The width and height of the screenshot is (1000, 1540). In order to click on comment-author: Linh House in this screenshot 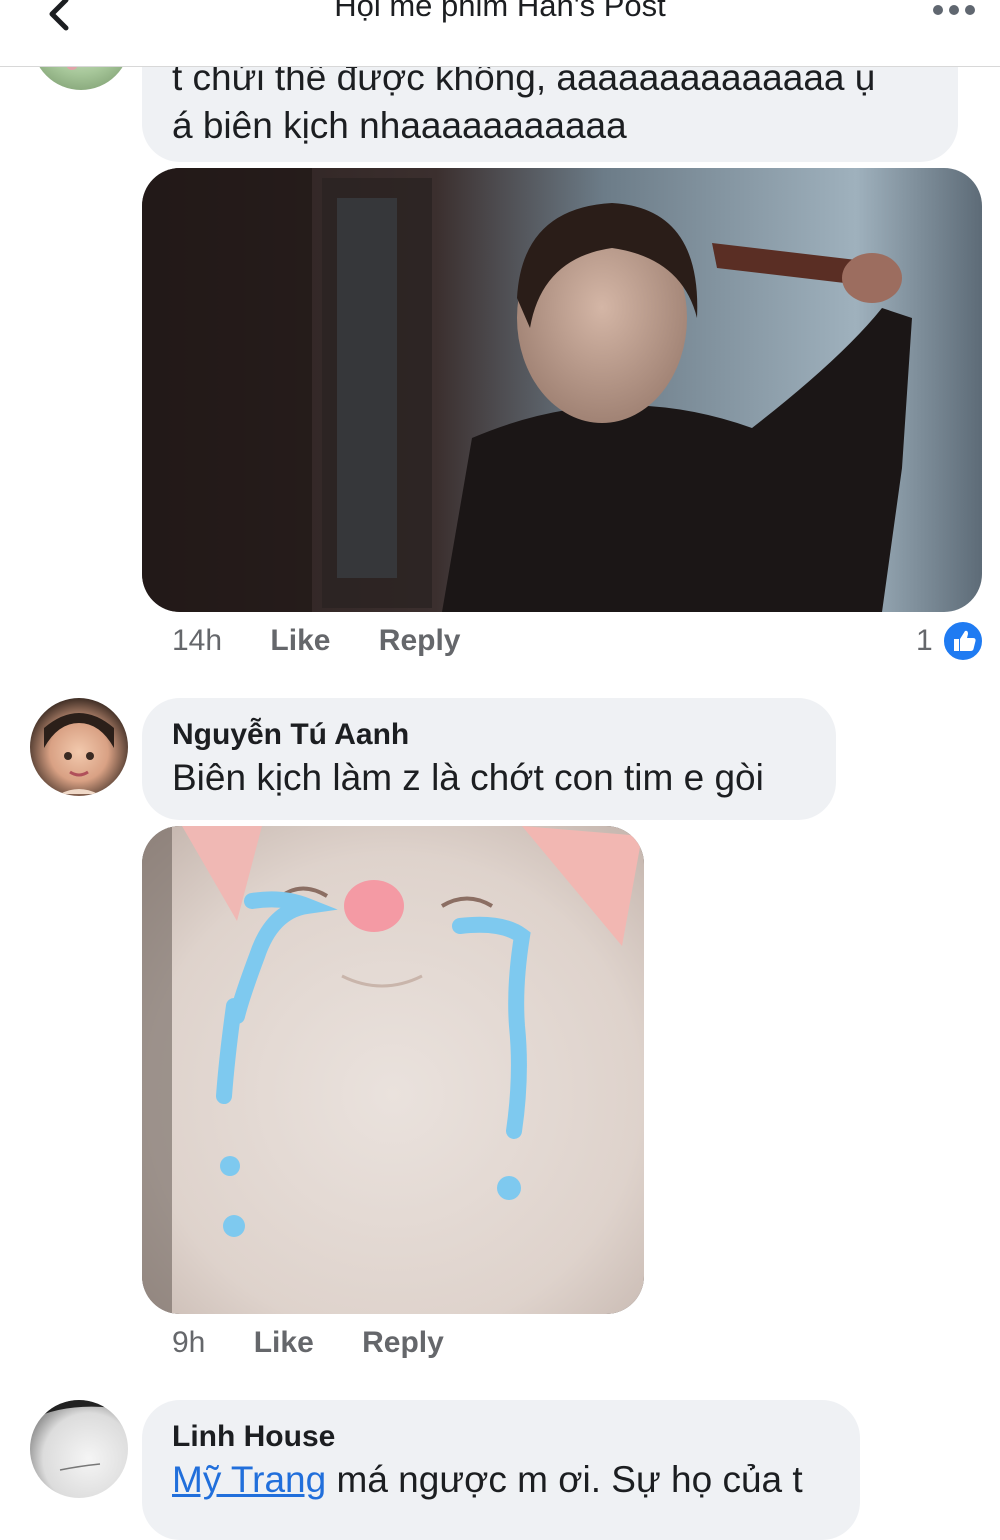, I will do `click(501, 1437)`.